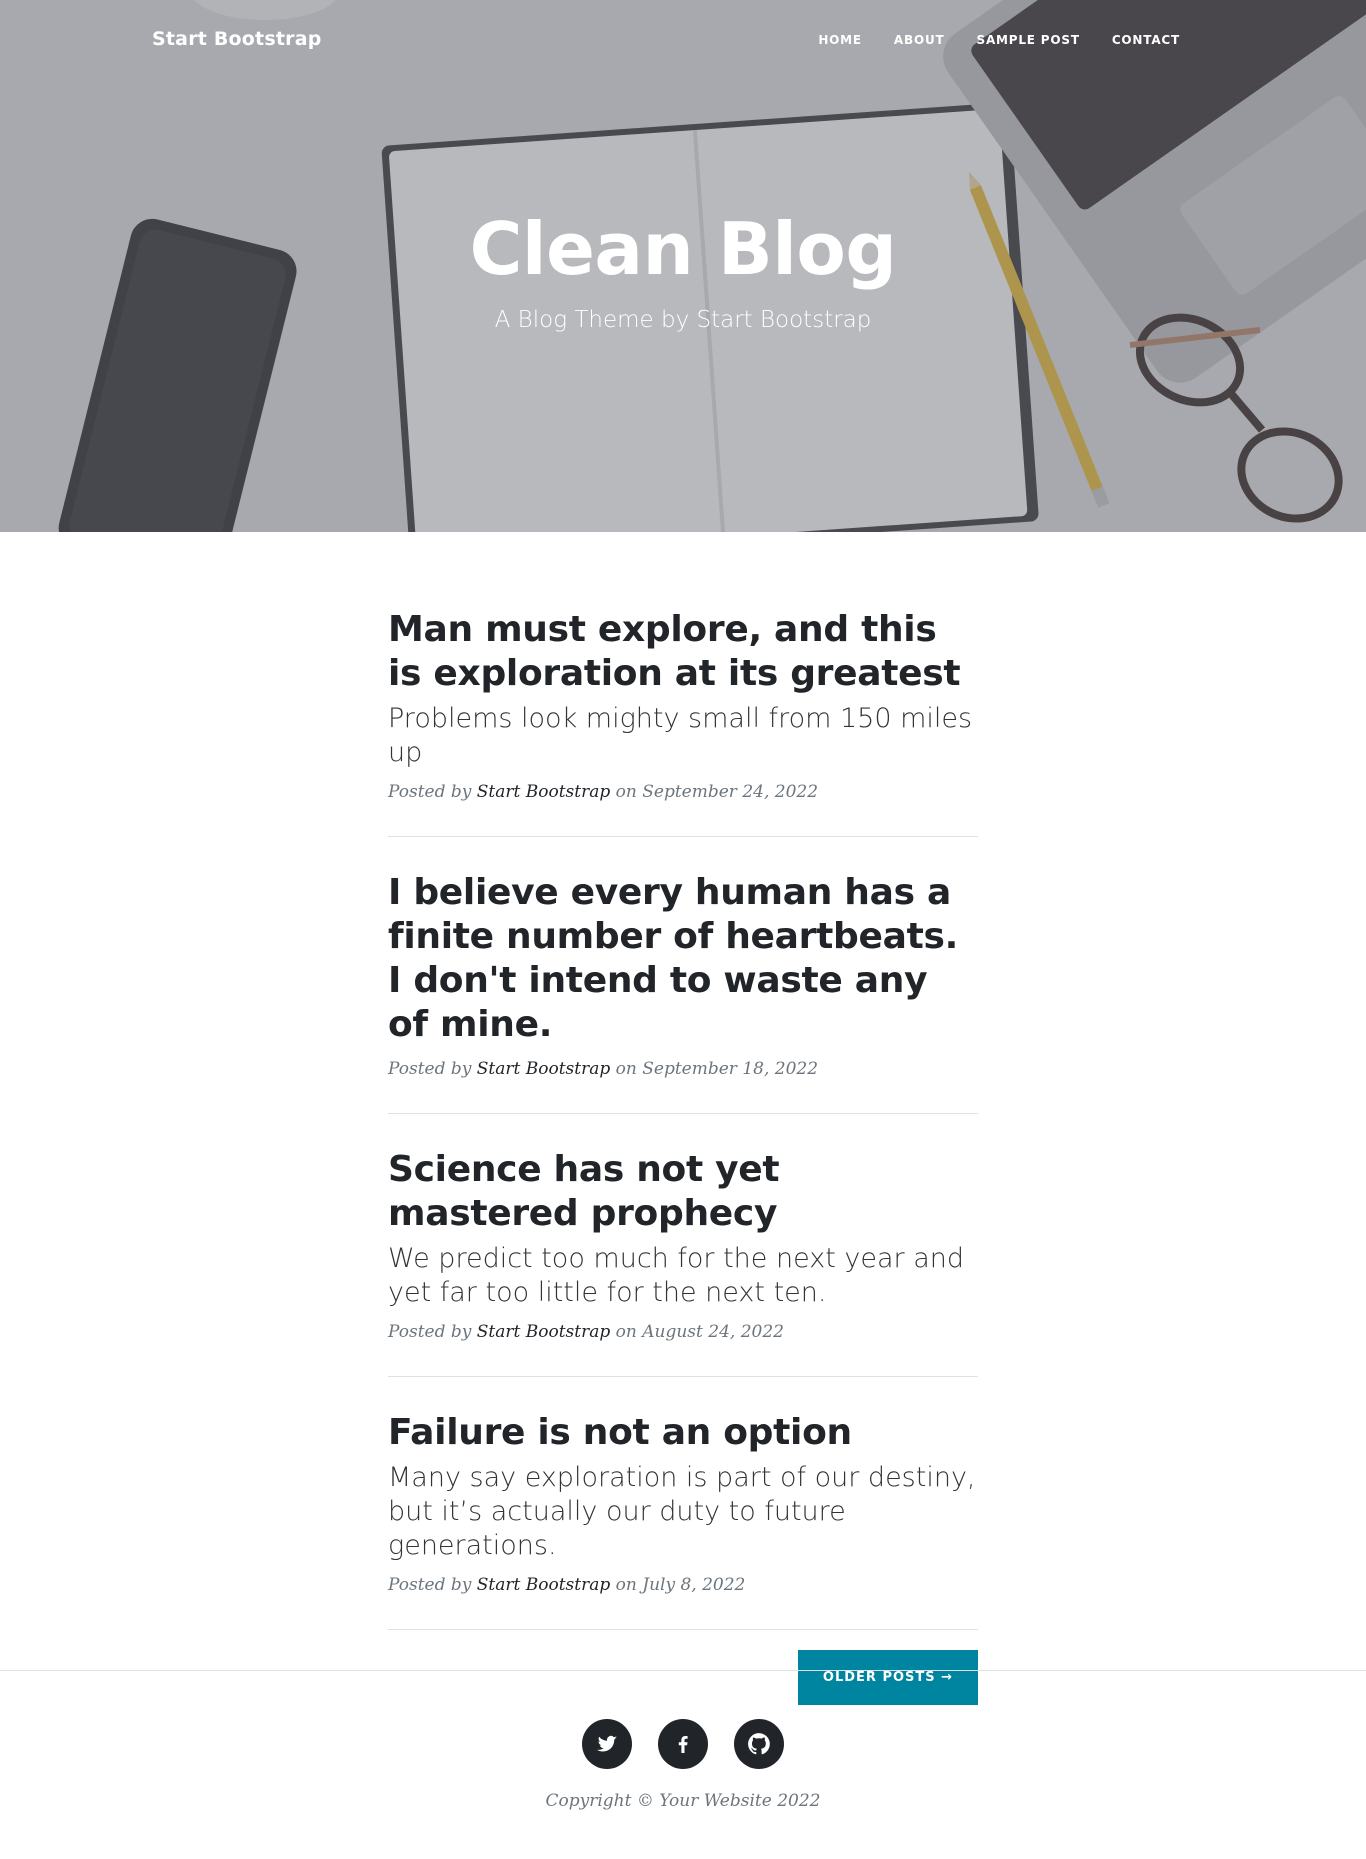 The height and width of the screenshot is (1859, 1366). What do you see at coordinates (683, 1801) in the screenshot?
I see `copyright: Copyright © Your Website 2022` at bounding box center [683, 1801].